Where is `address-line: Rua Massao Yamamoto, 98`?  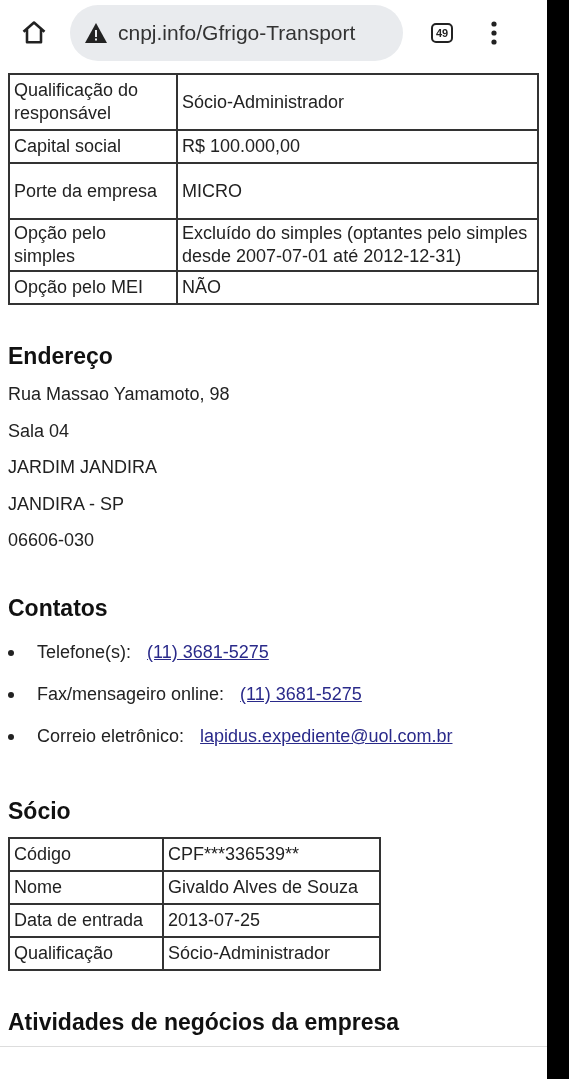
address-line: Rua Massao Yamamoto, 98 is located at coordinates (119, 394).